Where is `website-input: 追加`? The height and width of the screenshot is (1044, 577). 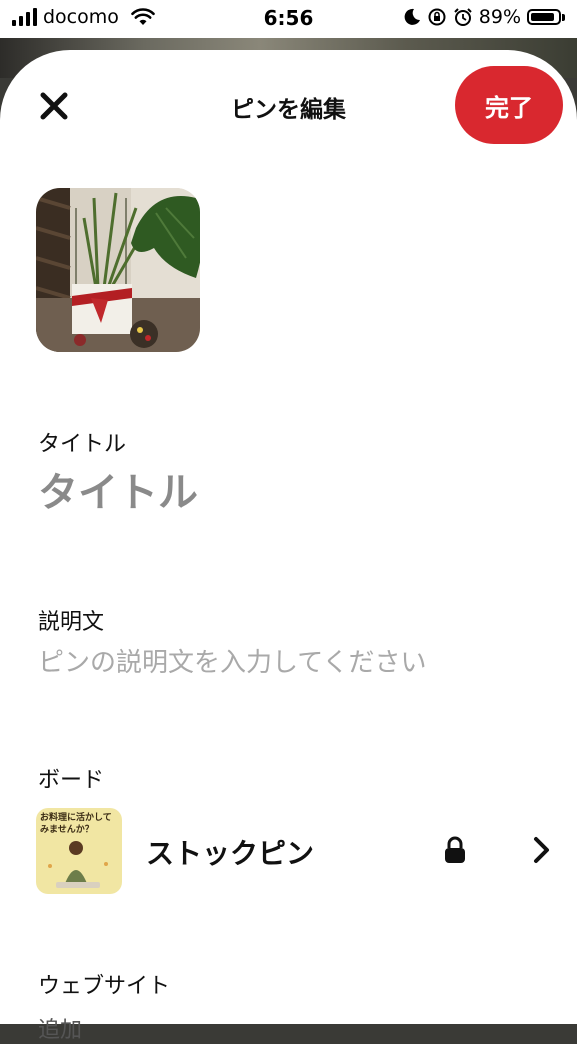 website-input: 追加 is located at coordinates (60, 1028).